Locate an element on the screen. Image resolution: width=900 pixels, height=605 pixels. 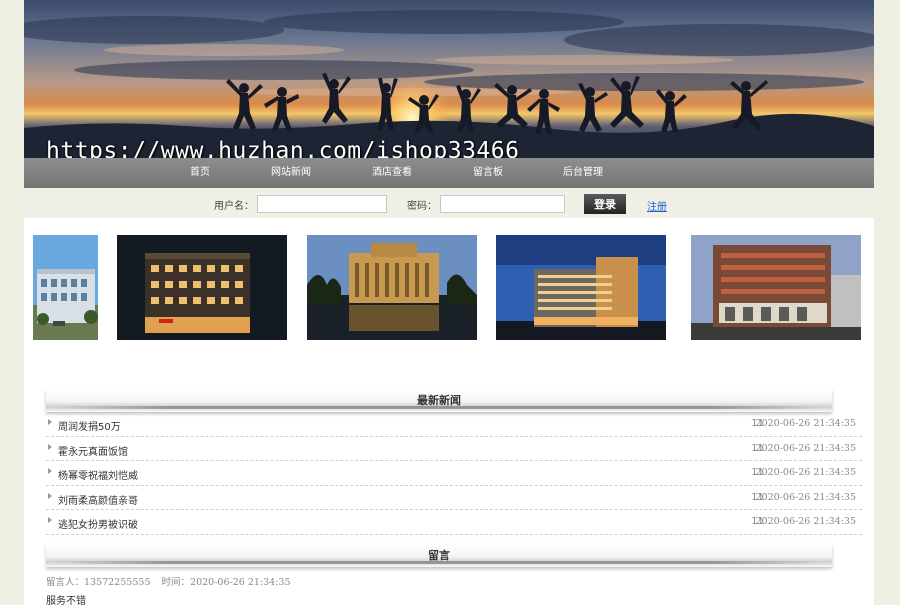
nav-hotels: 酒店查看 is located at coordinates (392, 173).